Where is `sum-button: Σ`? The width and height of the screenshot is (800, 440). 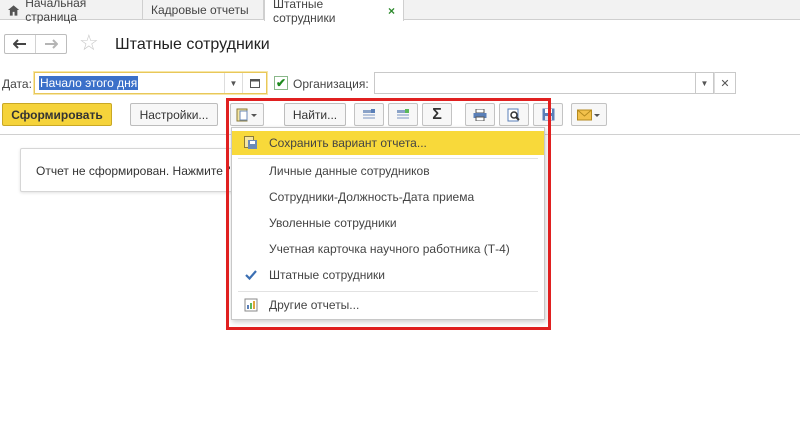 sum-button: Σ is located at coordinates (437, 114).